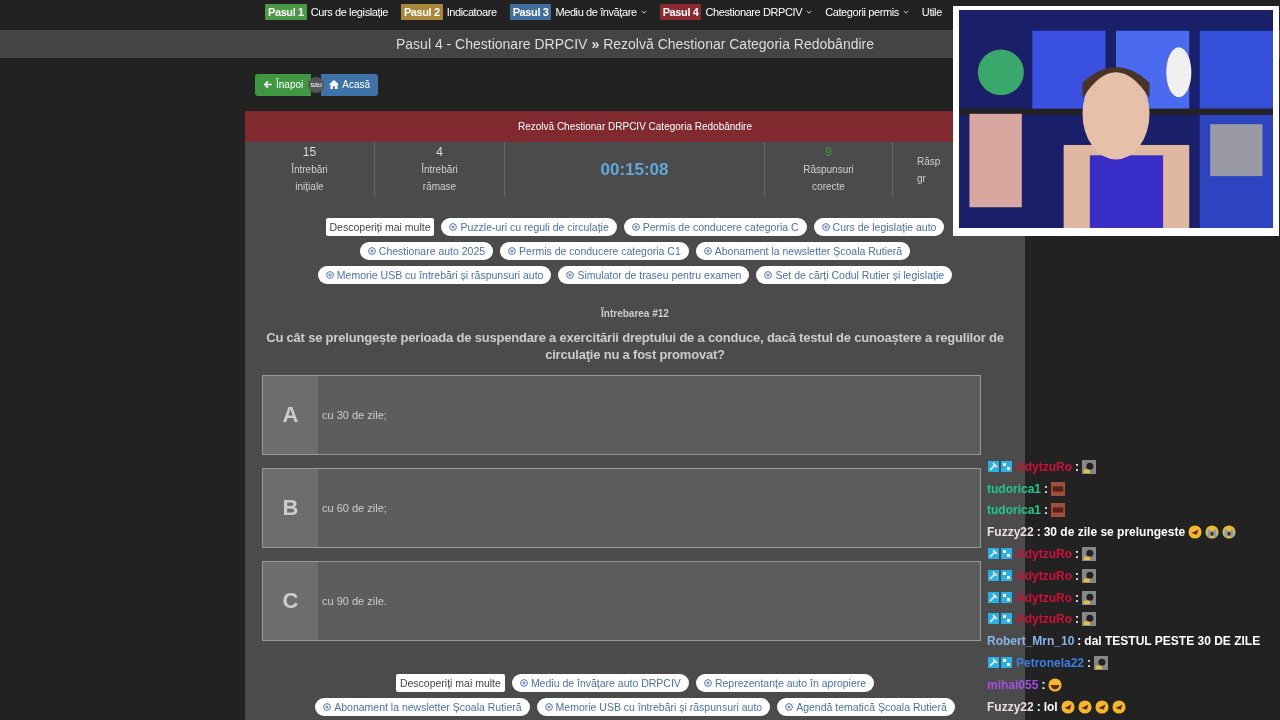  I want to click on quiz-title: Rezolvă Chestionar DRPCIV Categoria Redobândire, so click(635, 126).